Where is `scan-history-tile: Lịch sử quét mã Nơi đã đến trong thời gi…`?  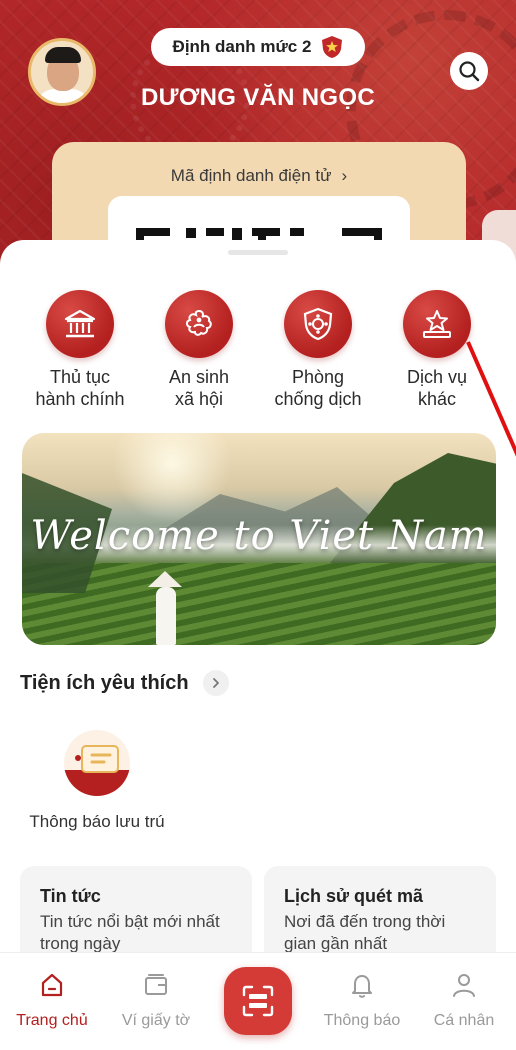
scan-history-tile: Lịch sử quét mã Nơi đã đến trong thời gi… is located at coordinates (380, 909).